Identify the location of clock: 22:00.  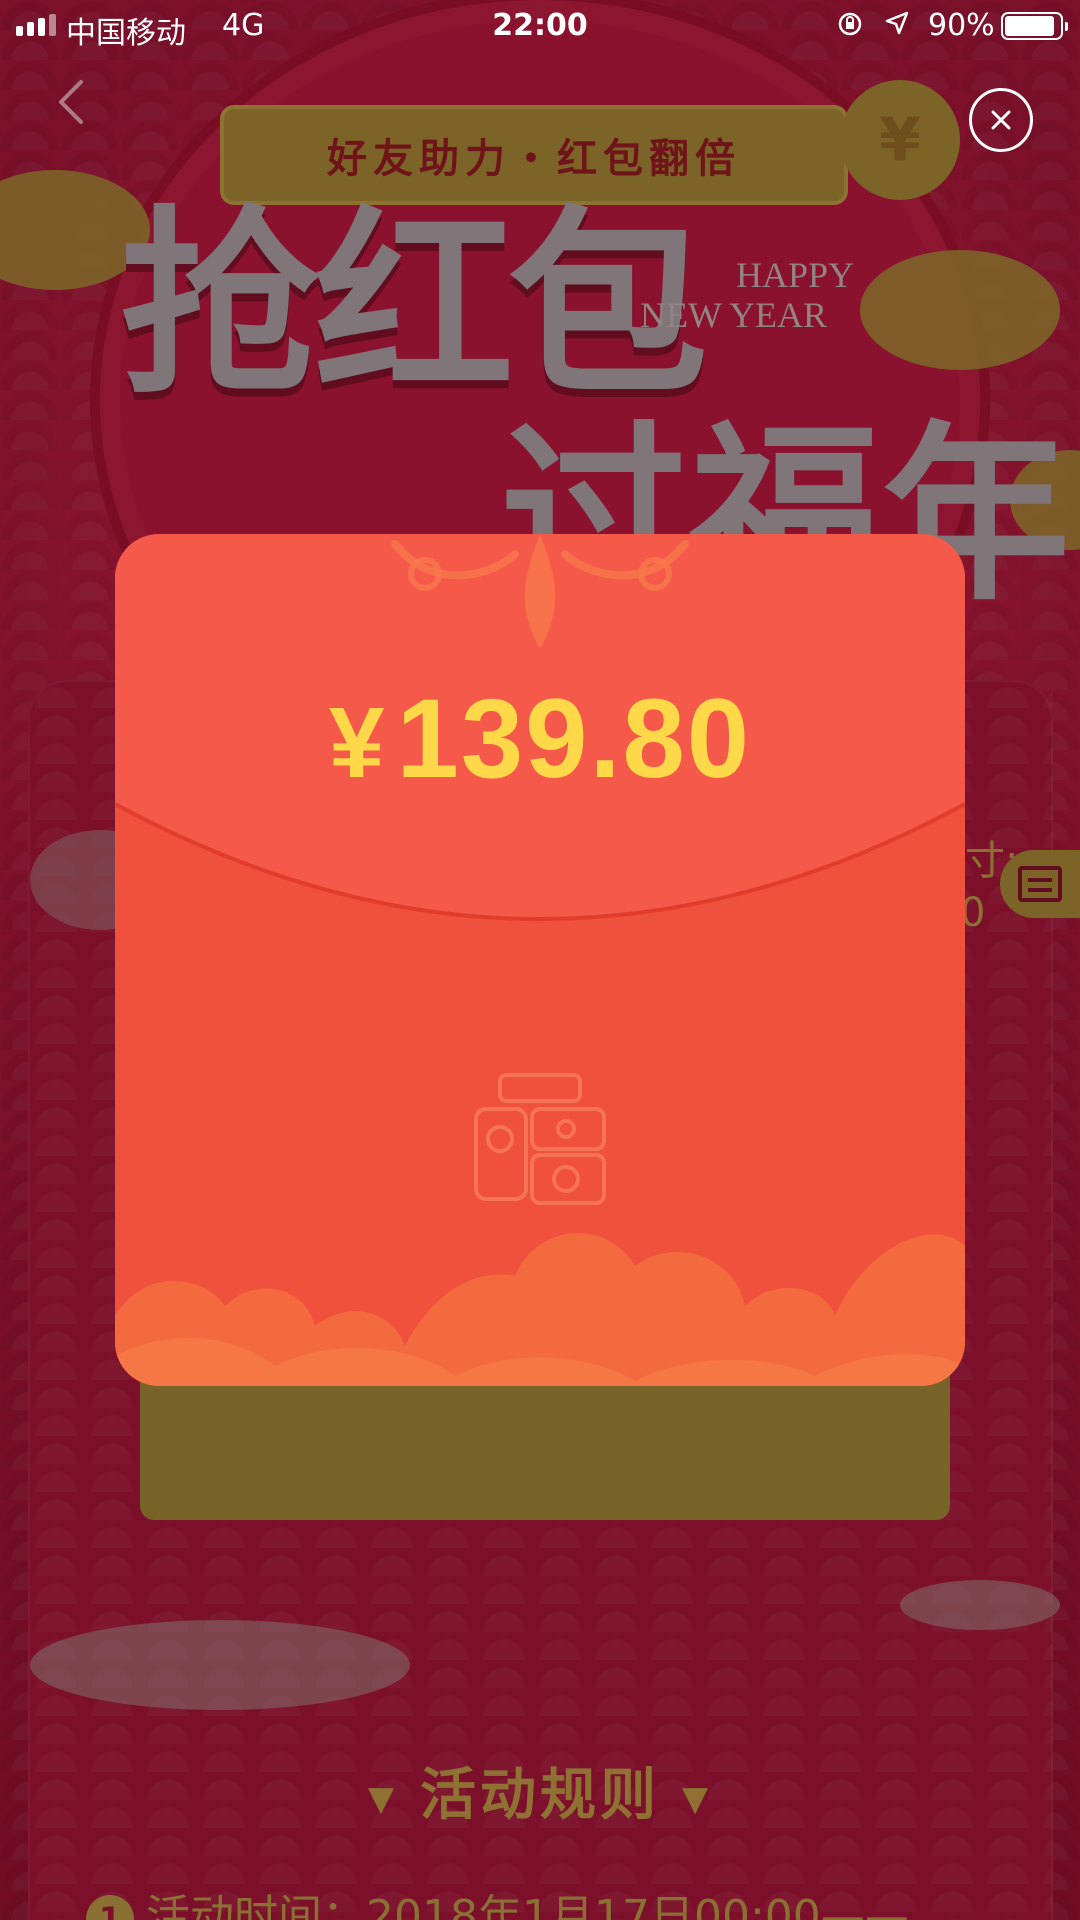
(540, 25).